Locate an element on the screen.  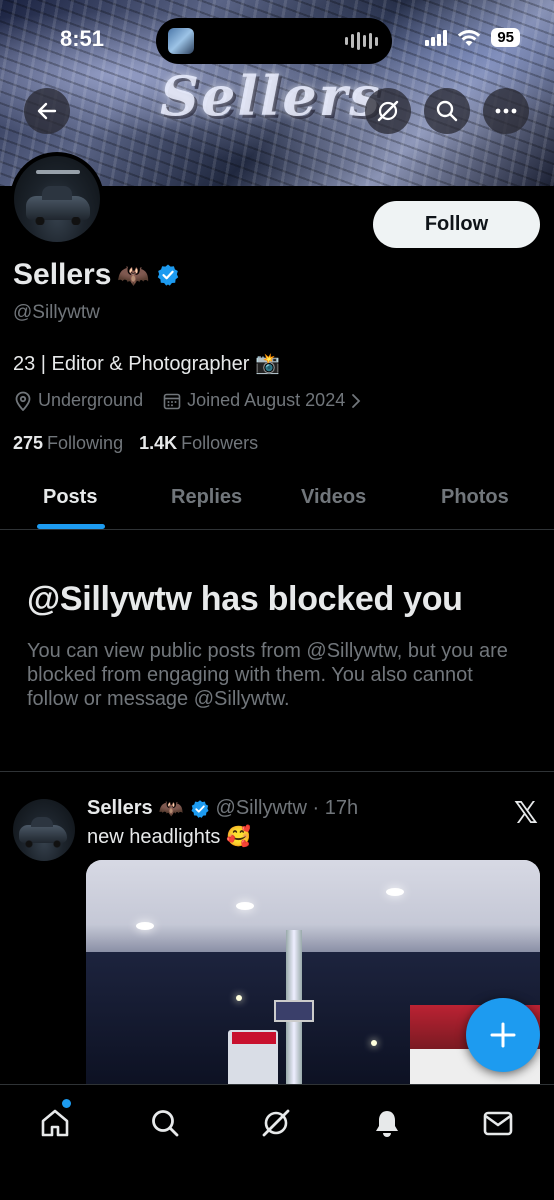
grok-button is located at coordinates (388, 111).